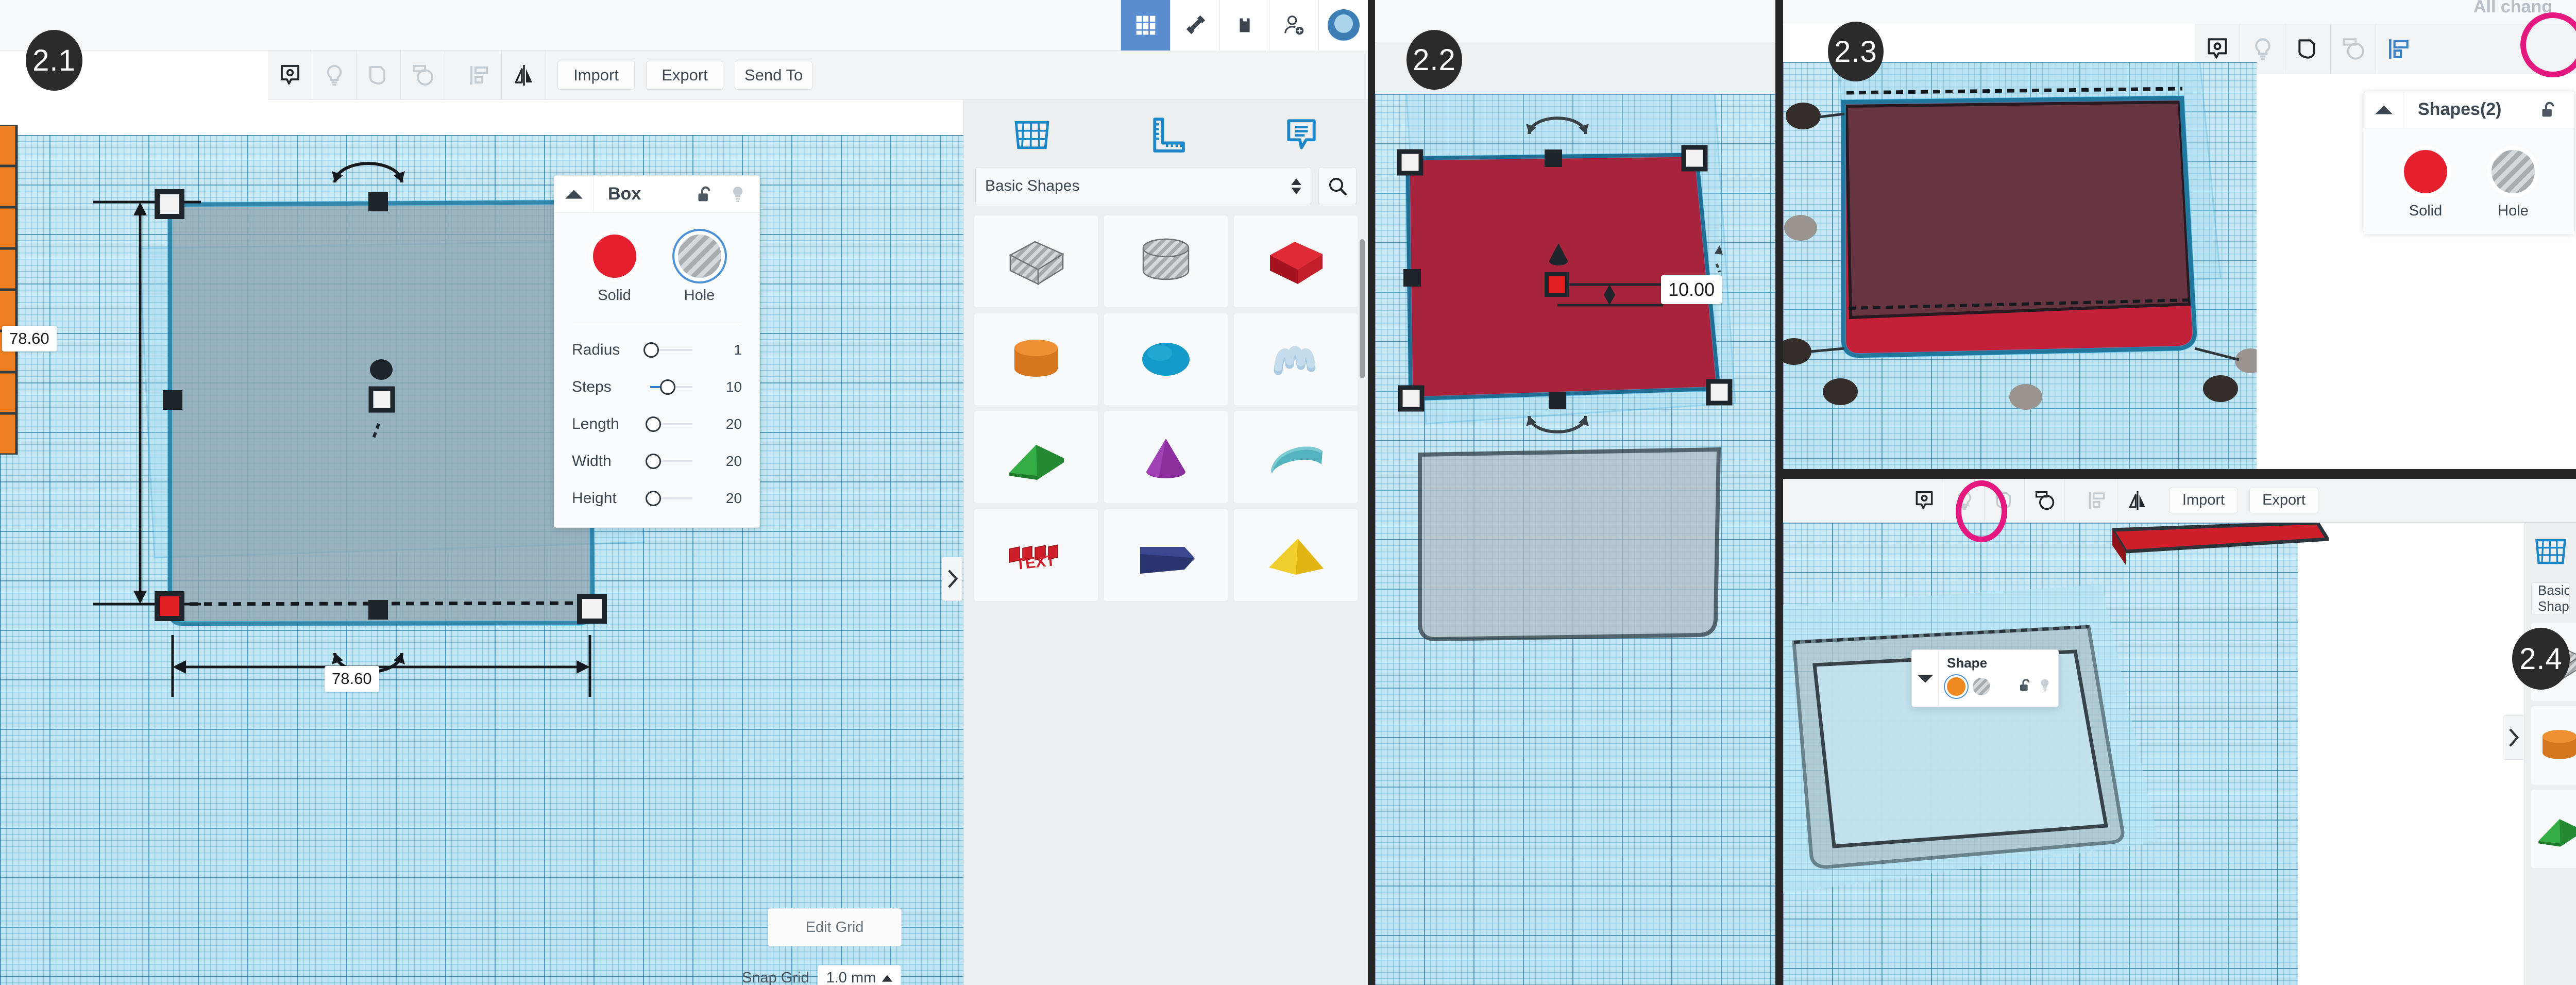 This screenshot has width=2576, height=985. I want to click on note-icon, so click(1301, 136).